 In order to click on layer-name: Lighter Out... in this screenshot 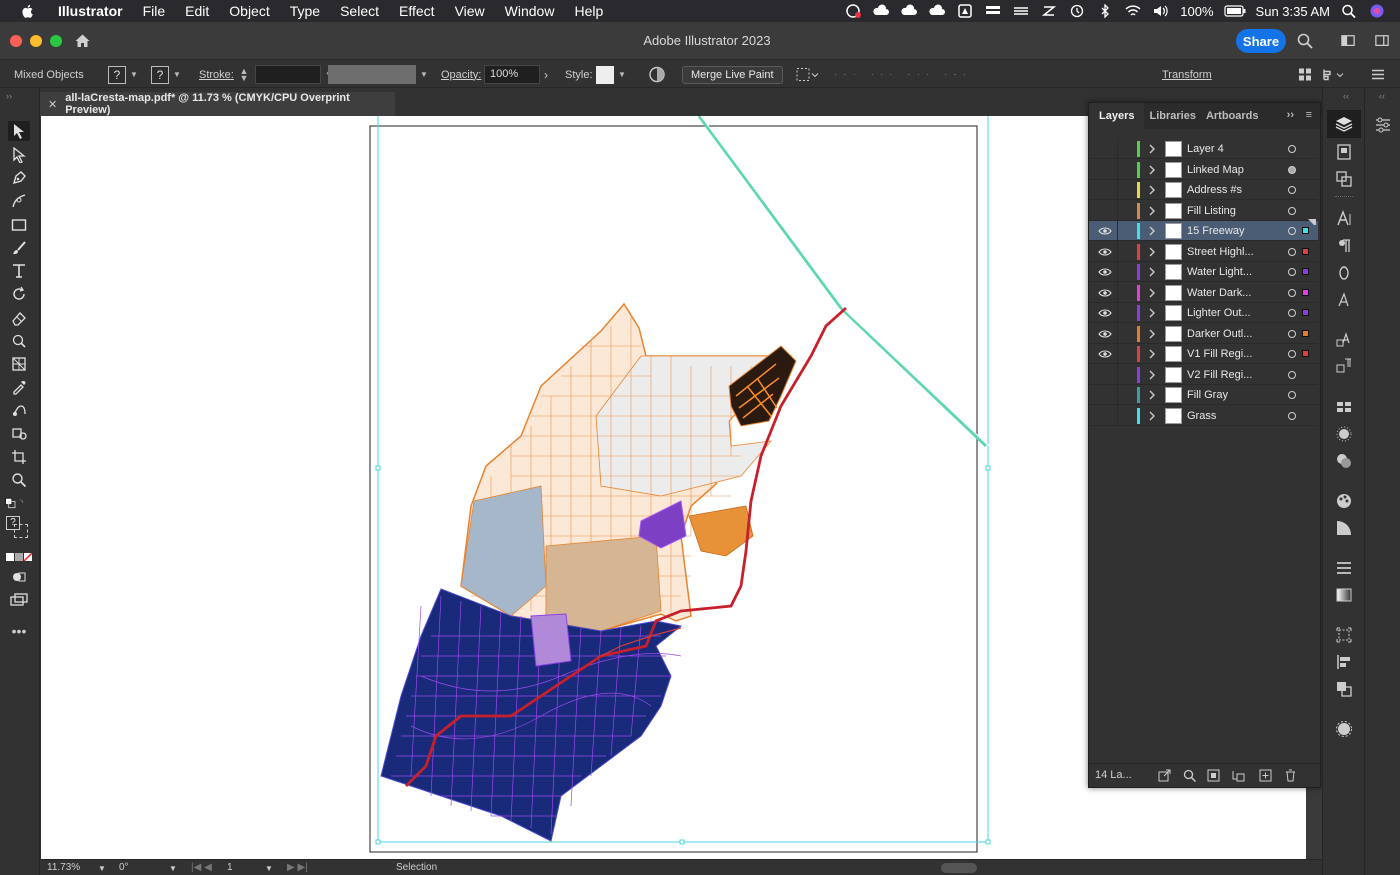, I will do `click(1219, 313)`.